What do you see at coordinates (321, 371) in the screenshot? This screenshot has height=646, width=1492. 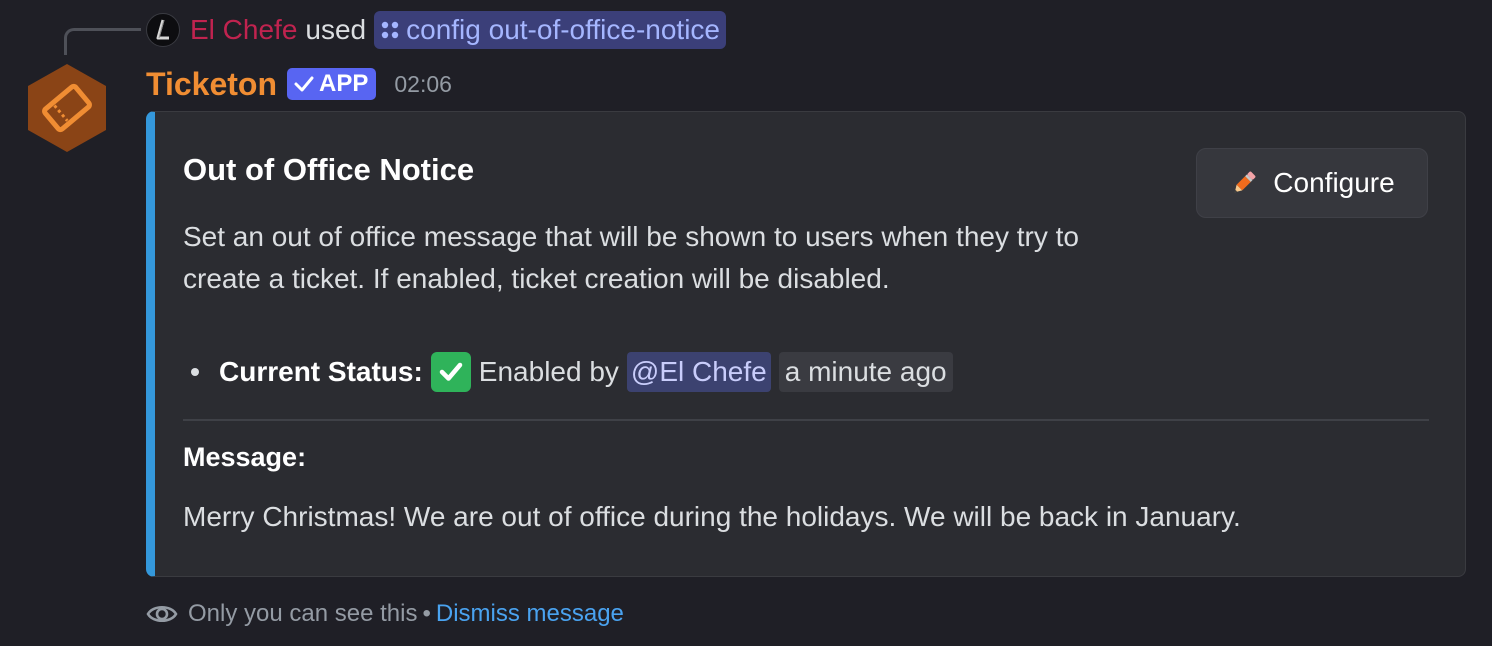 I see `status-label: Current Status:` at bounding box center [321, 371].